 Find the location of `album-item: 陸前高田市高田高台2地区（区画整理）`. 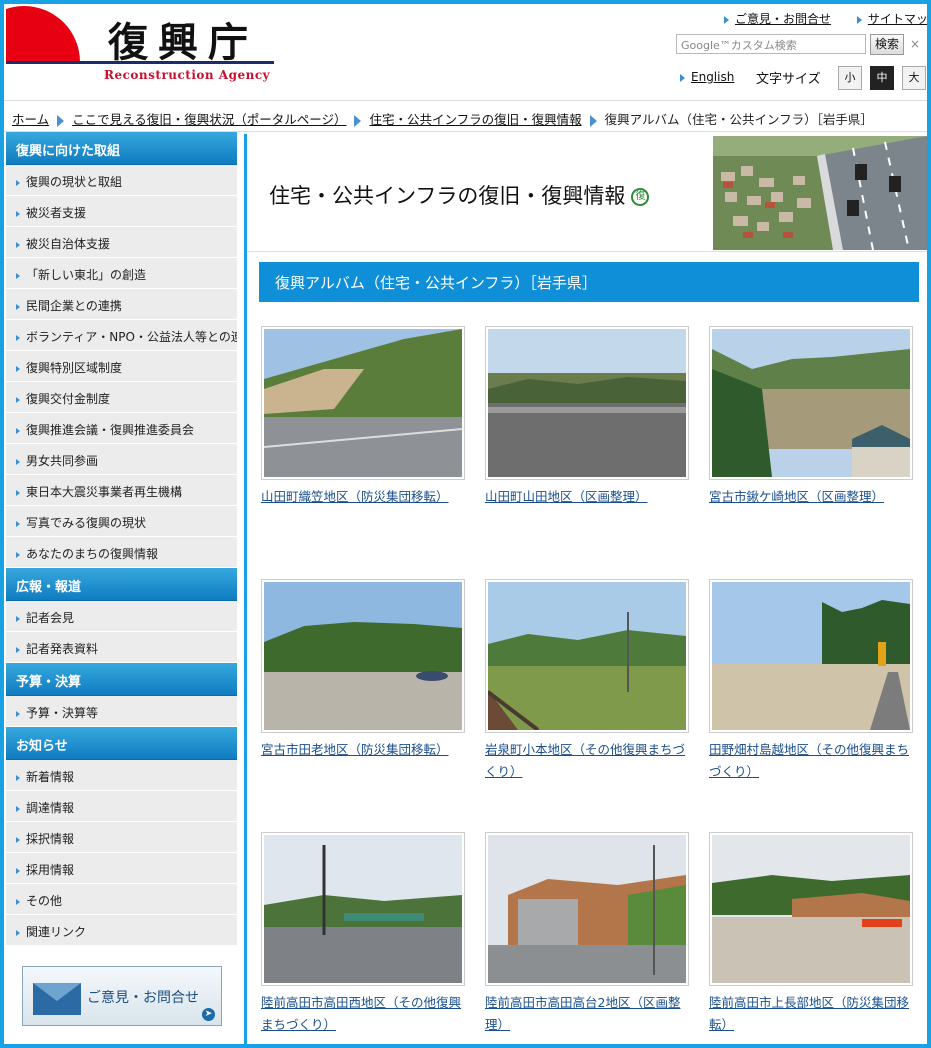

album-item: 陸前高田市高田高台2地区（区画整理） is located at coordinates (587, 934).